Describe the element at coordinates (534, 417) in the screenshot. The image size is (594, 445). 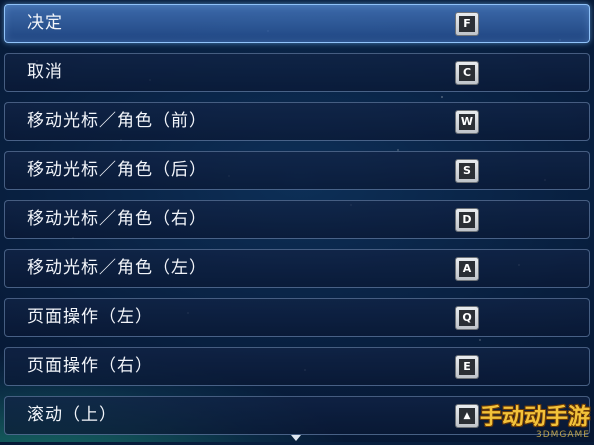
I see `watermark-text: 手动动手游` at that location.